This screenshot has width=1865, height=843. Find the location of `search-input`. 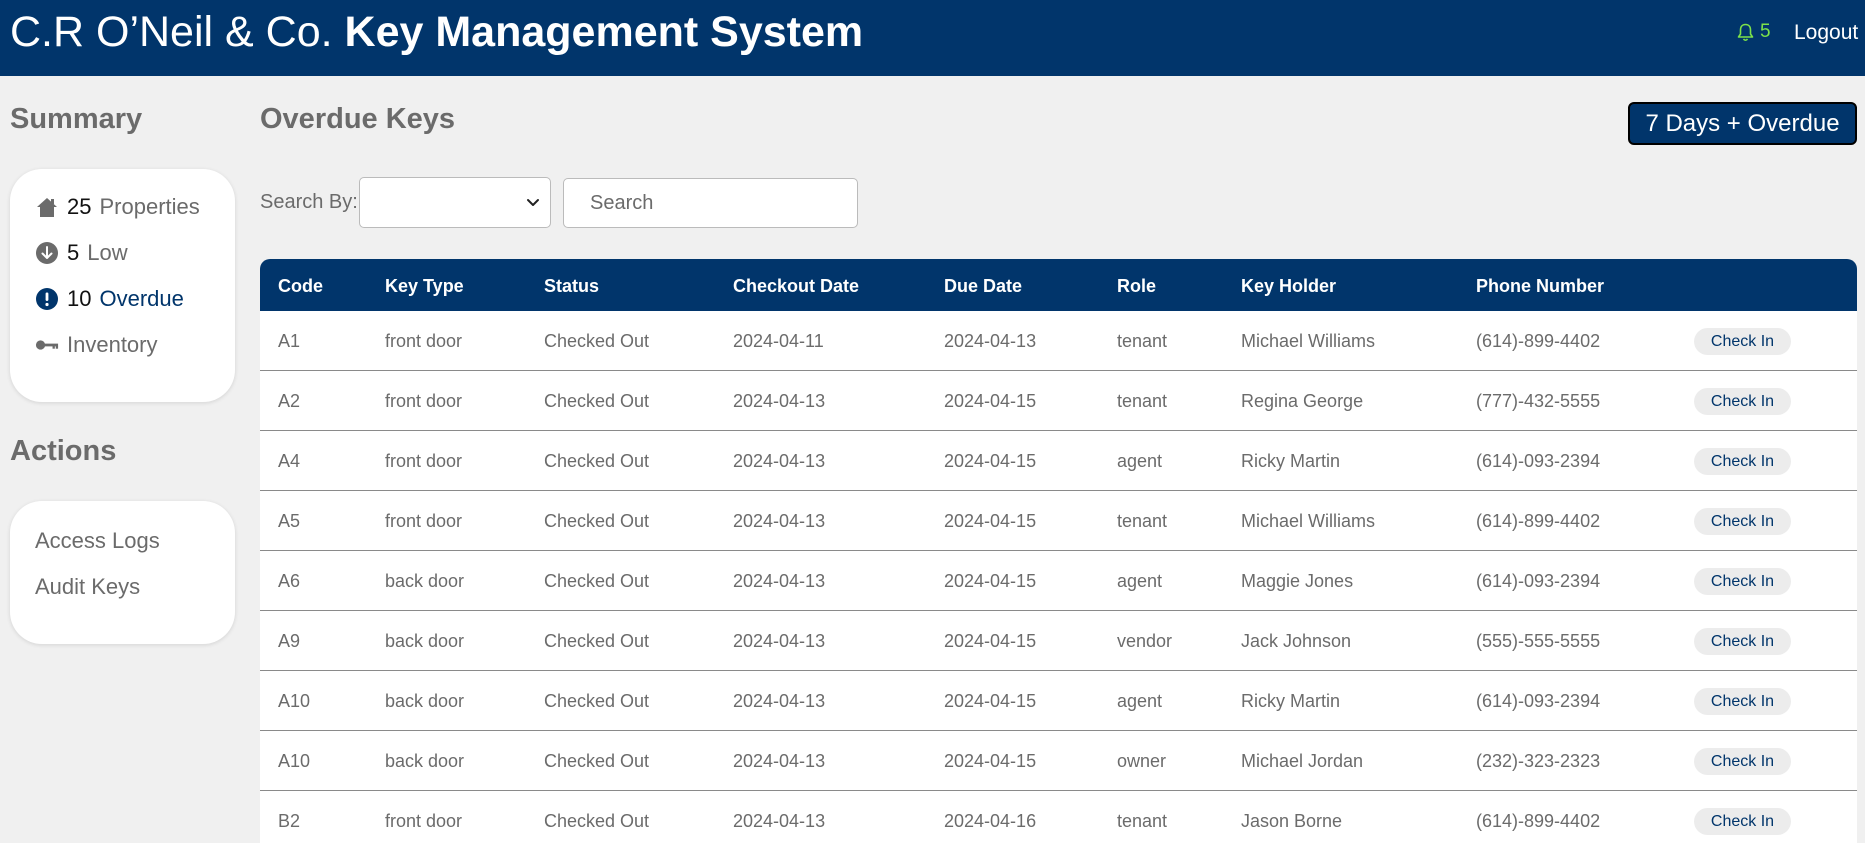

search-input is located at coordinates (710, 203).